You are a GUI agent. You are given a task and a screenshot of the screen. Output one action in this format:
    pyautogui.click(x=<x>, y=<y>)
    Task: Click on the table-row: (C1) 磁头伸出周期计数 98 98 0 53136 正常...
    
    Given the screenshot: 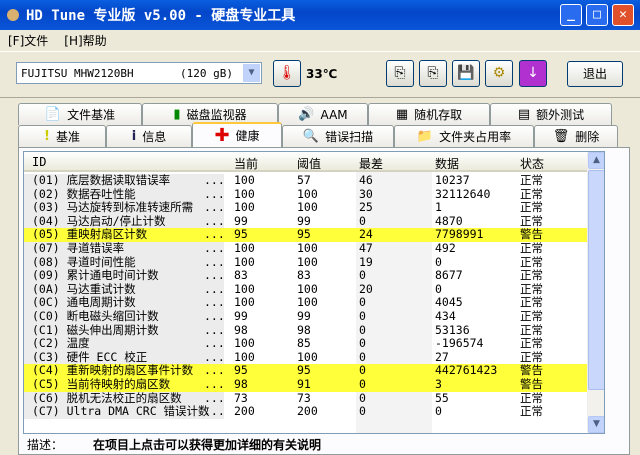 What is the action you would take?
    pyautogui.click(x=306, y=330)
    